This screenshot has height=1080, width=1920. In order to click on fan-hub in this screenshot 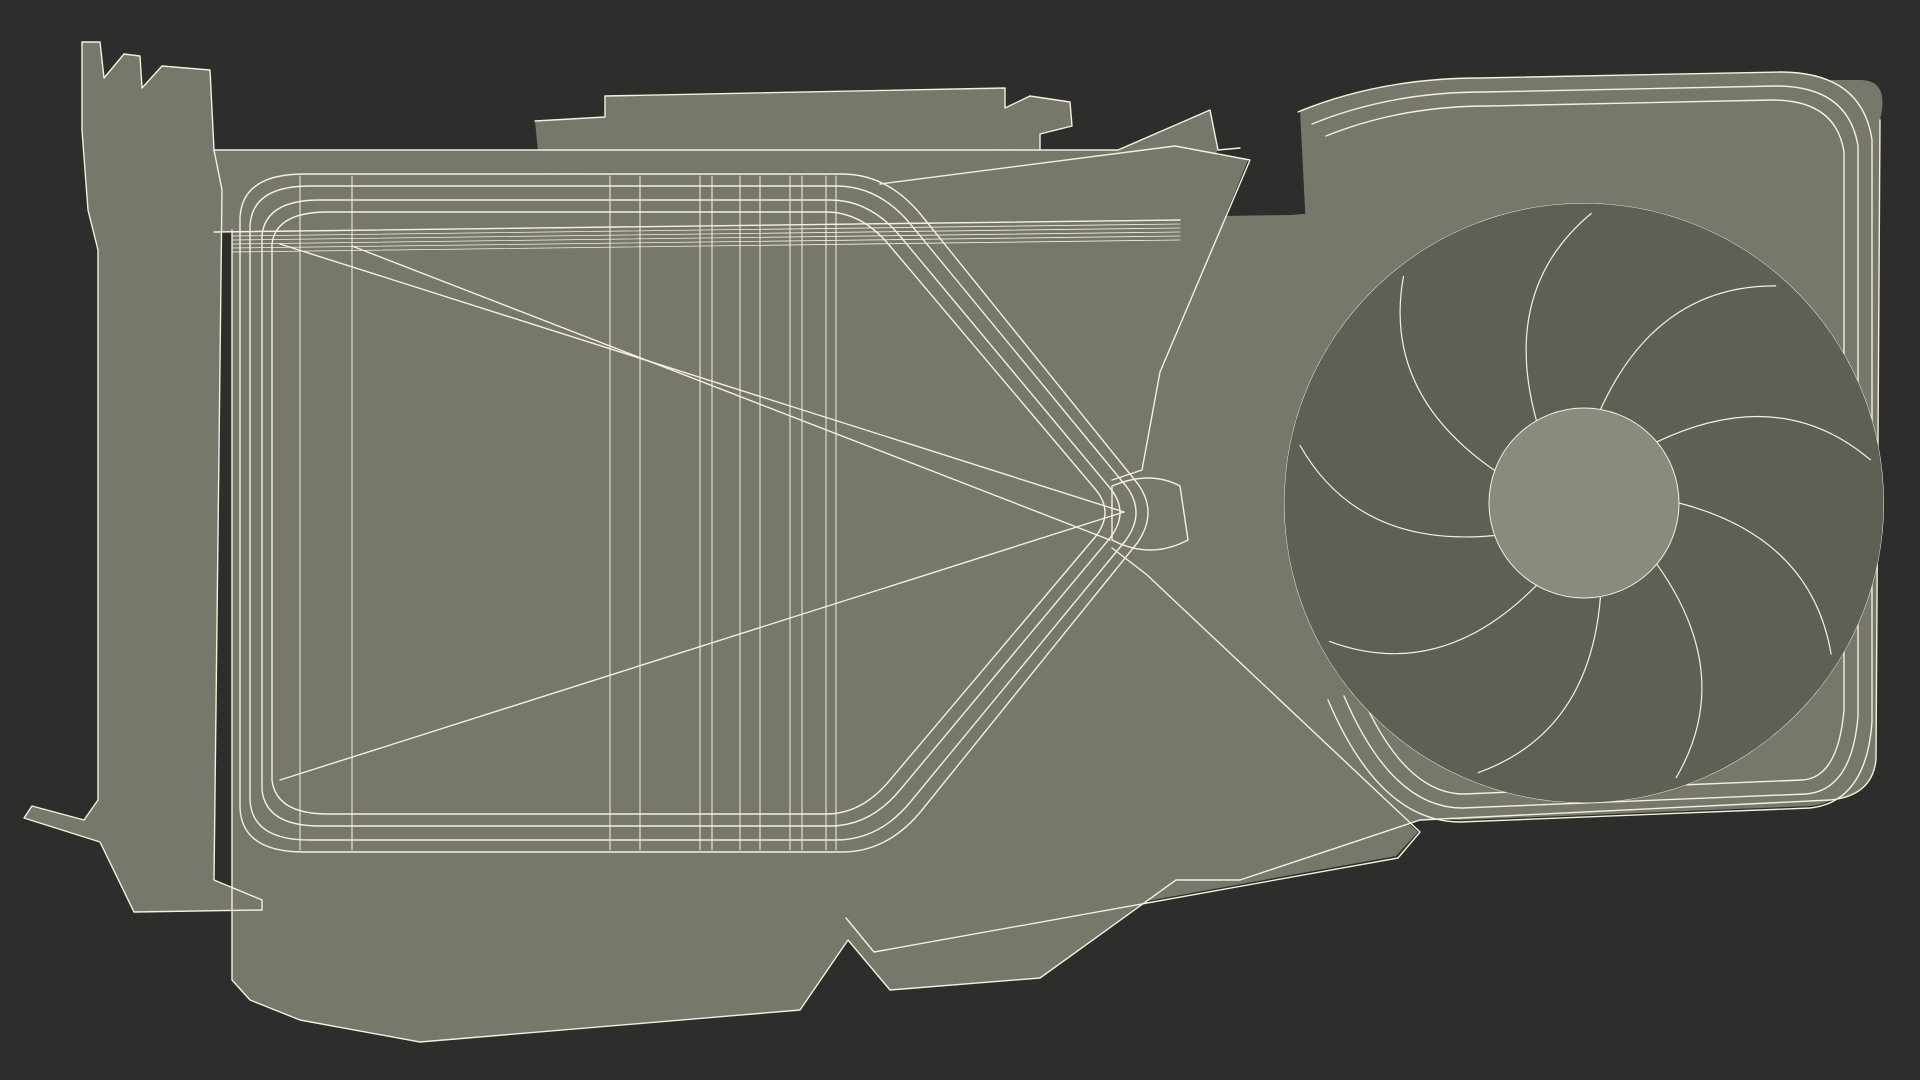, I will do `click(1584, 503)`.